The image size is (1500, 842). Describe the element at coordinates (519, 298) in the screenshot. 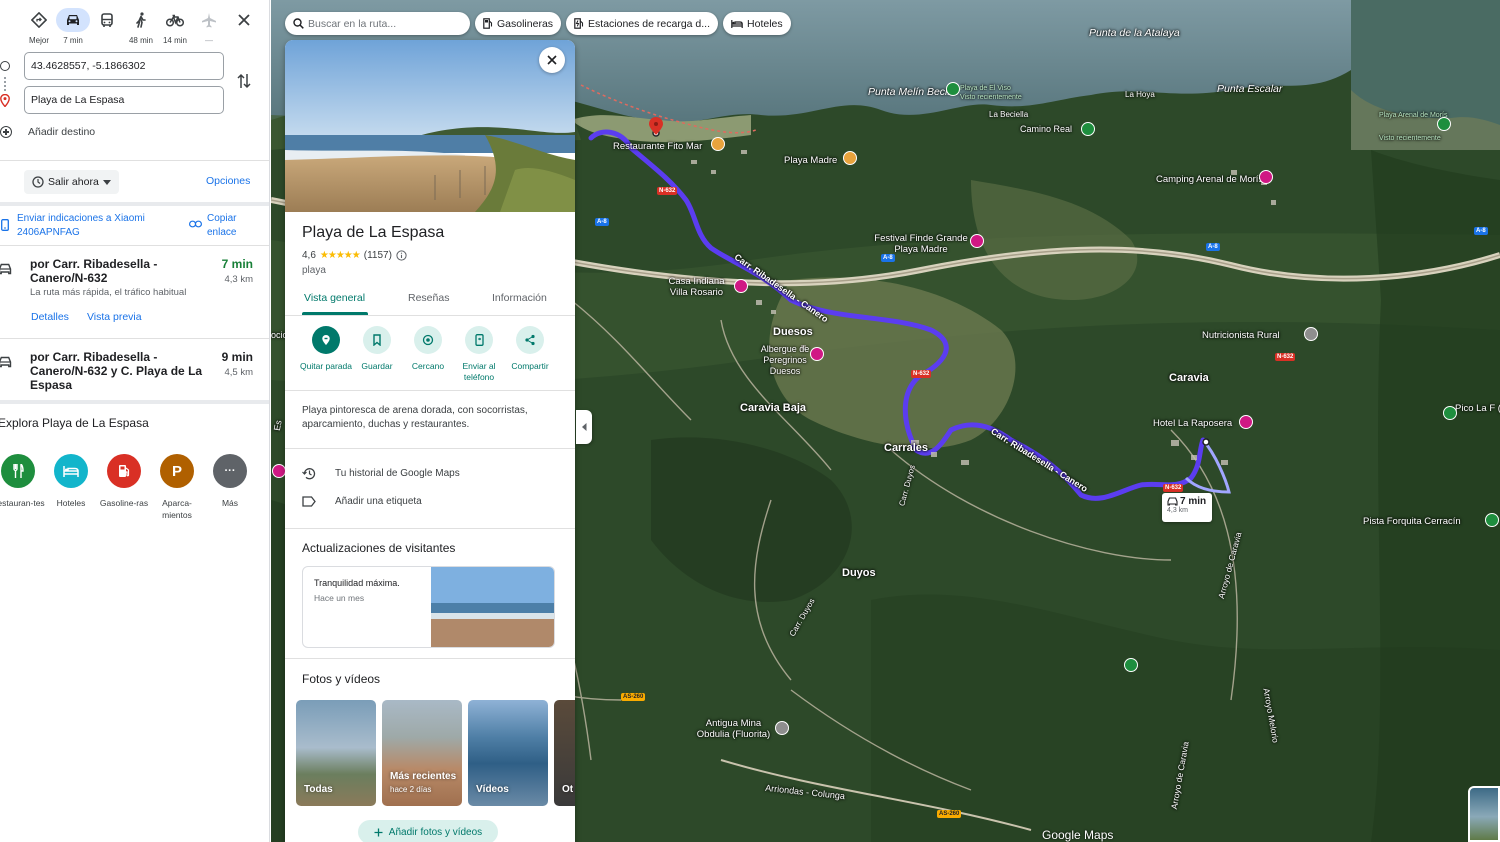

I see `tab-info: Información` at that location.